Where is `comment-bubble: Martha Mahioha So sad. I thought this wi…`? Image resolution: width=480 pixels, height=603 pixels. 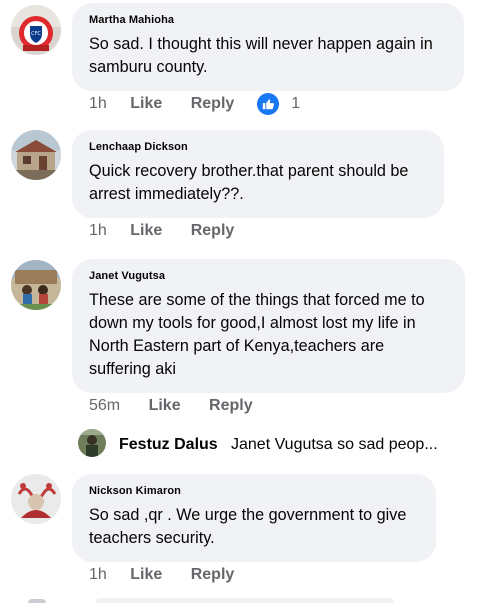
comment-bubble: Martha Mahioha So sad. I thought this wi… is located at coordinates (268, 47).